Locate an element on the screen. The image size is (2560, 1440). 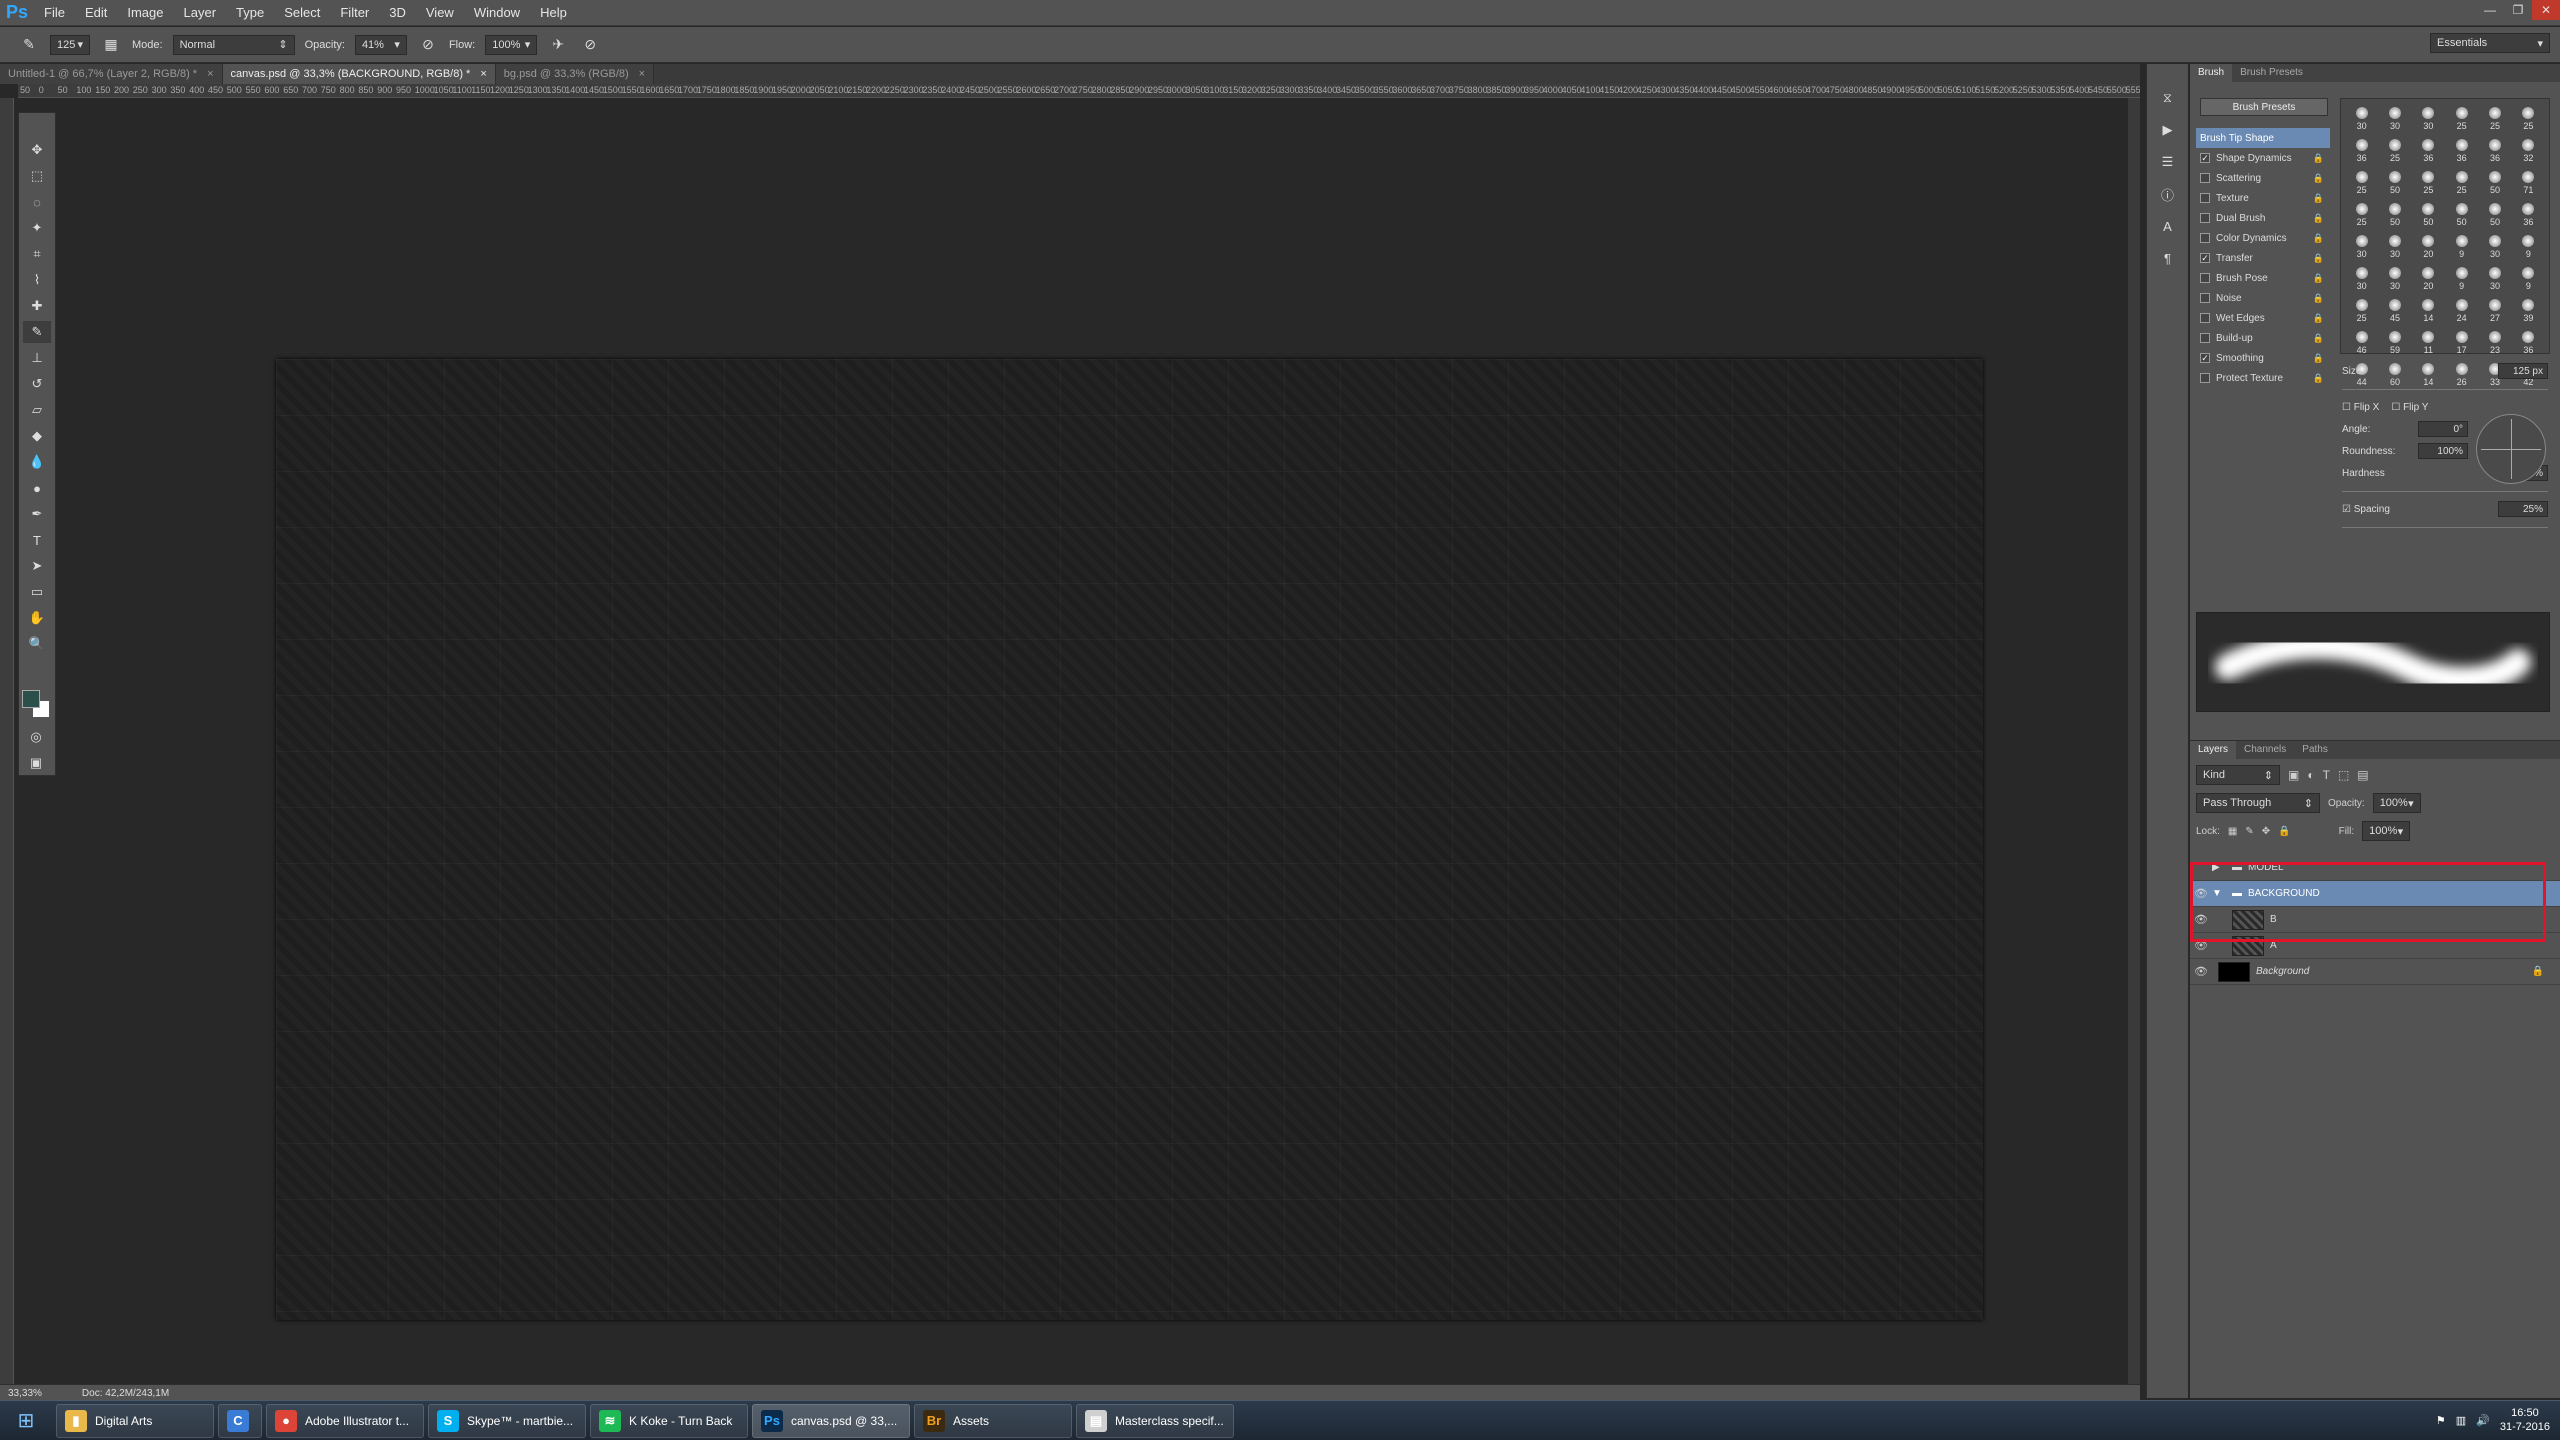
flow-field: 100% ▾ is located at coordinates (511, 44).